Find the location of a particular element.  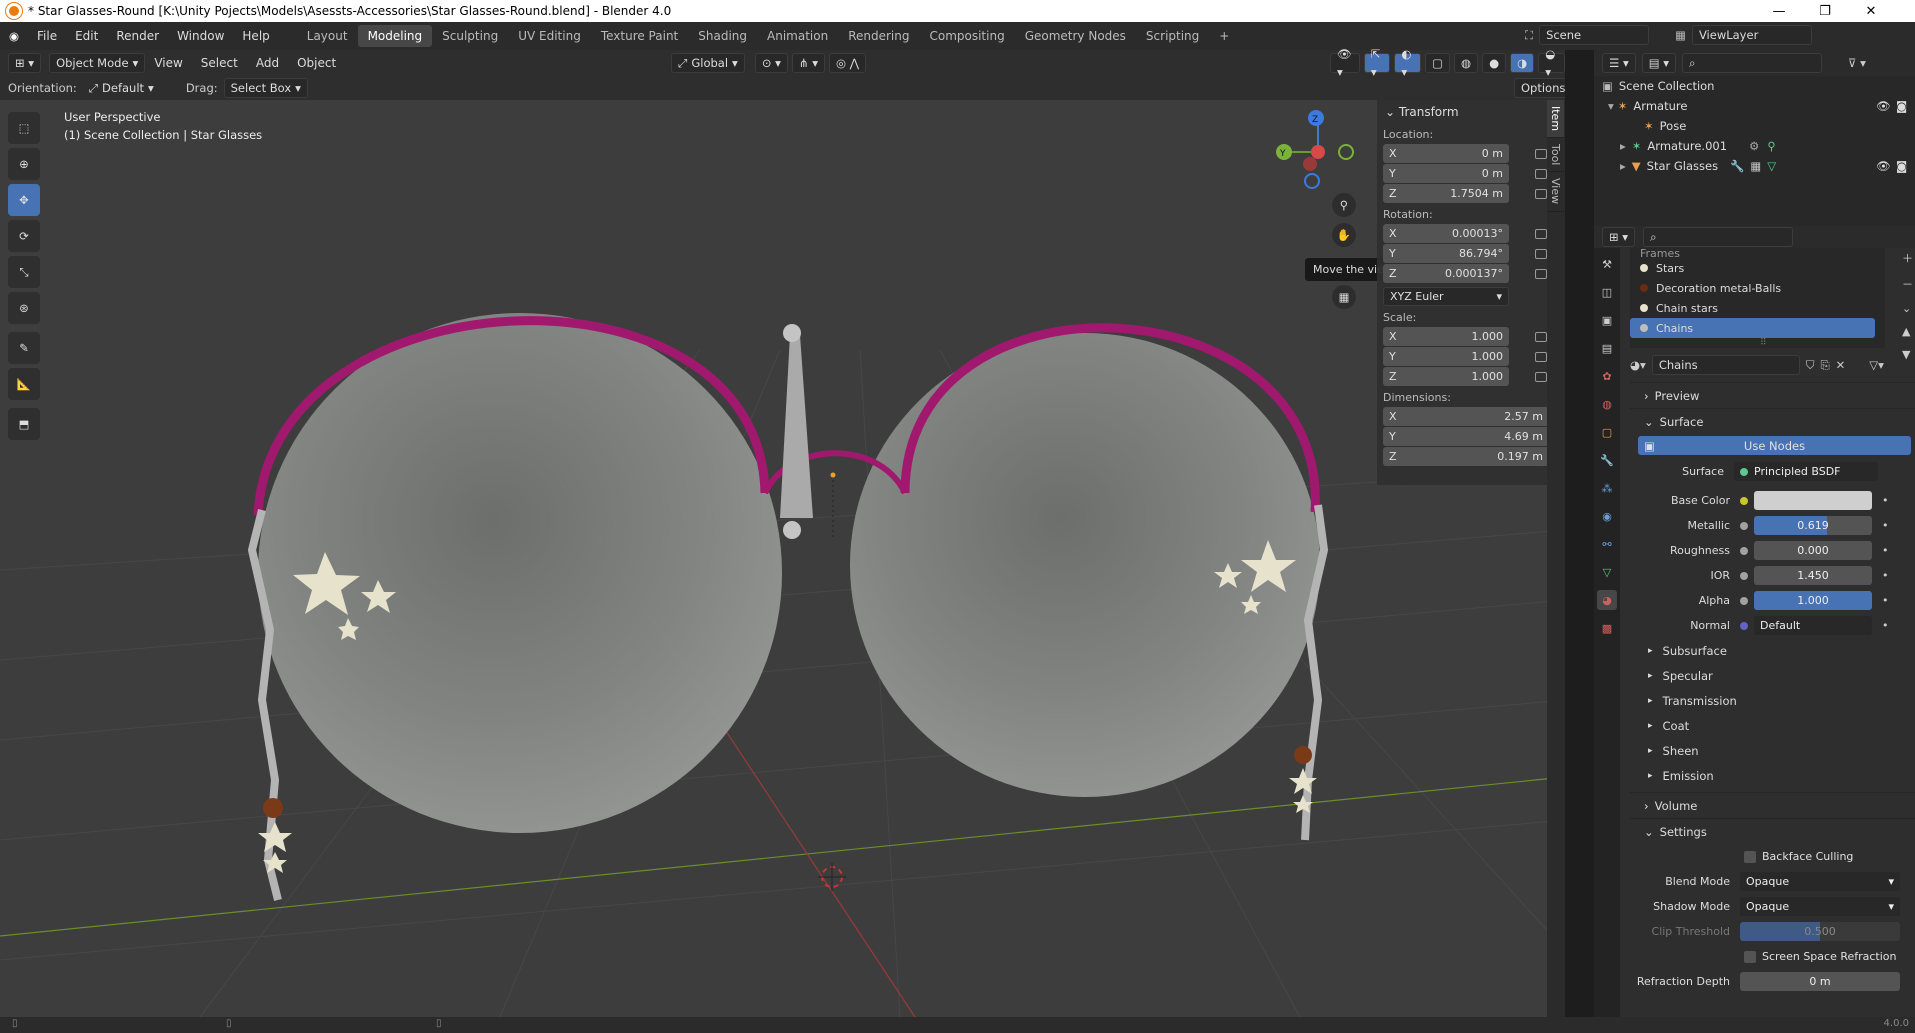

menu-file: File is located at coordinates (47, 36).